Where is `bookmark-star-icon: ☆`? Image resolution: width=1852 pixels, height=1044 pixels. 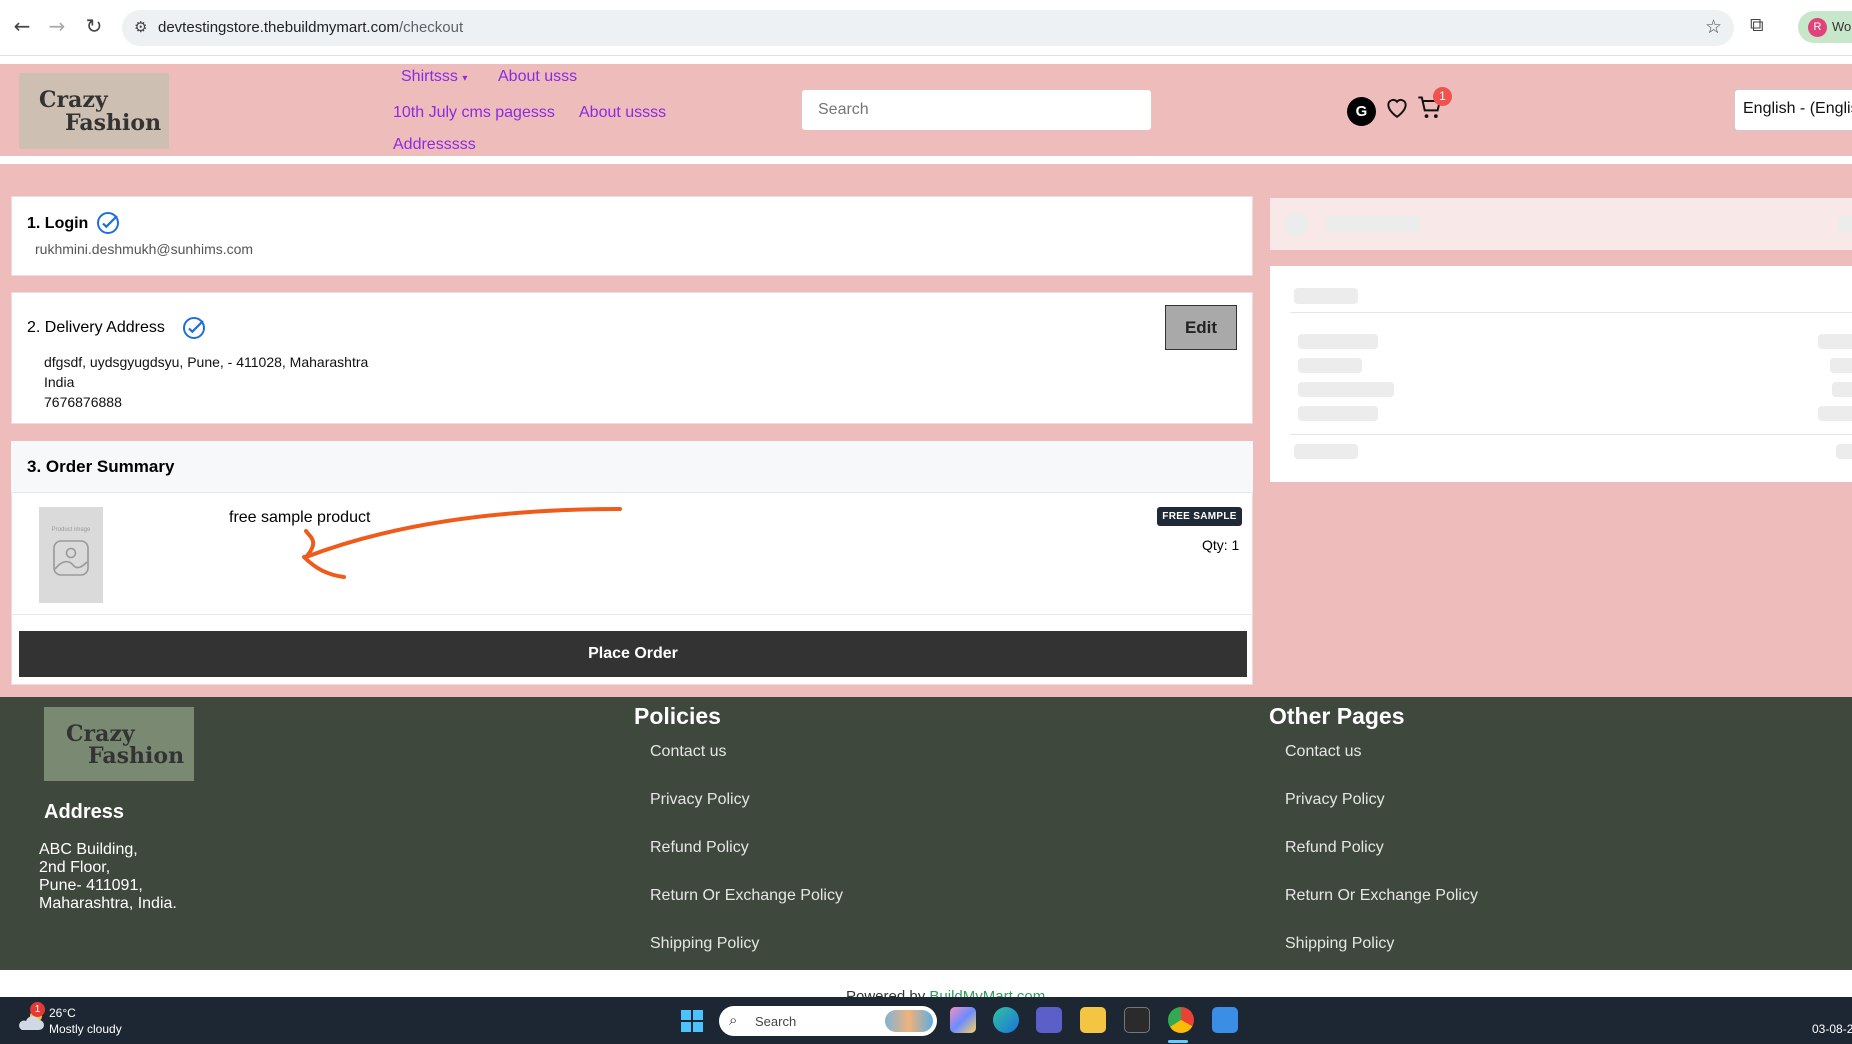
bookmark-star-icon: ☆ is located at coordinates (1713, 27).